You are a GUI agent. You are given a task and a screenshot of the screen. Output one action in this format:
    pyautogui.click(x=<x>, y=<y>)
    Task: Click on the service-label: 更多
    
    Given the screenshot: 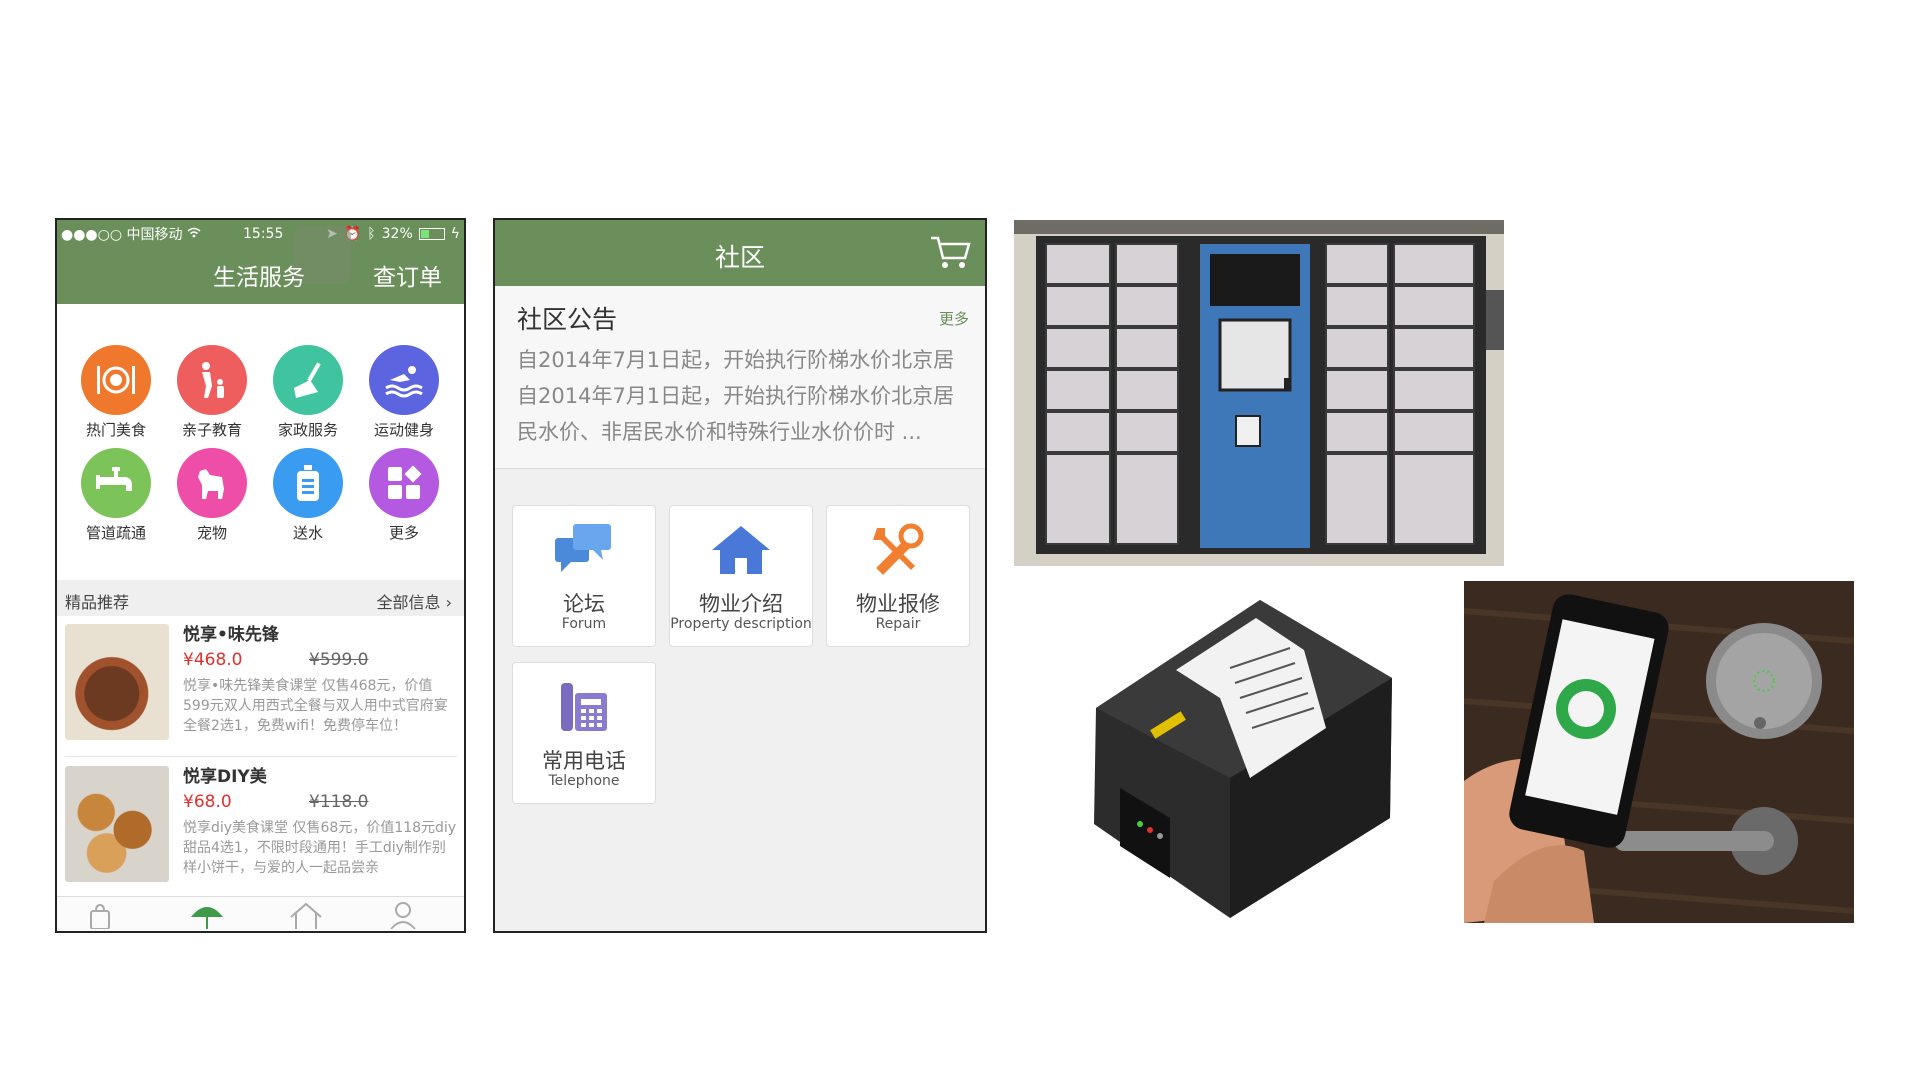 What is the action you would take?
    pyautogui.click(x=403, y=533)
    